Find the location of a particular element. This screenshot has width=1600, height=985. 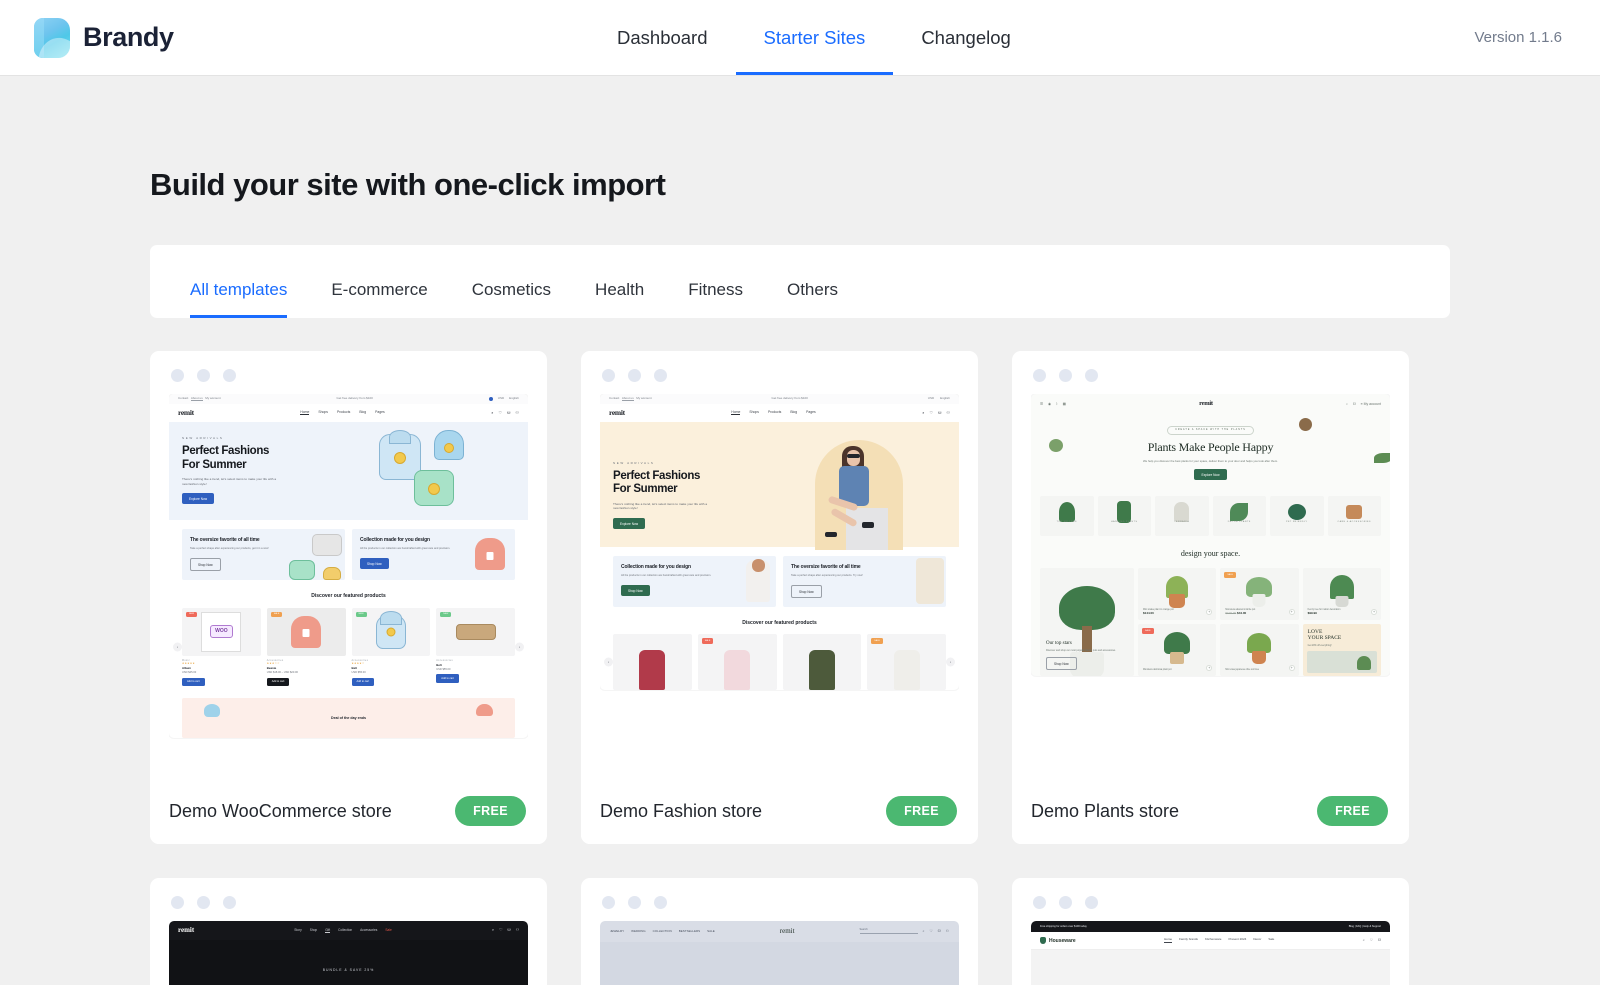

product-rating: ★★★☆☆ is located at coordinates (273, 664).